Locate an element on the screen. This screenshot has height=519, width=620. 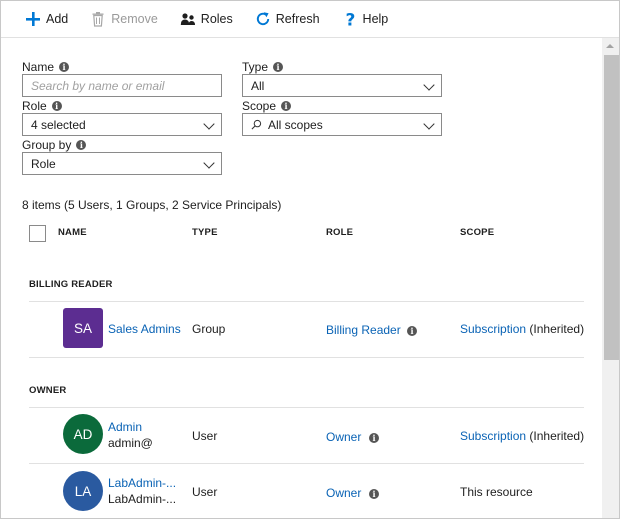
select-all-checkbox is located at coordinates (37, 233).